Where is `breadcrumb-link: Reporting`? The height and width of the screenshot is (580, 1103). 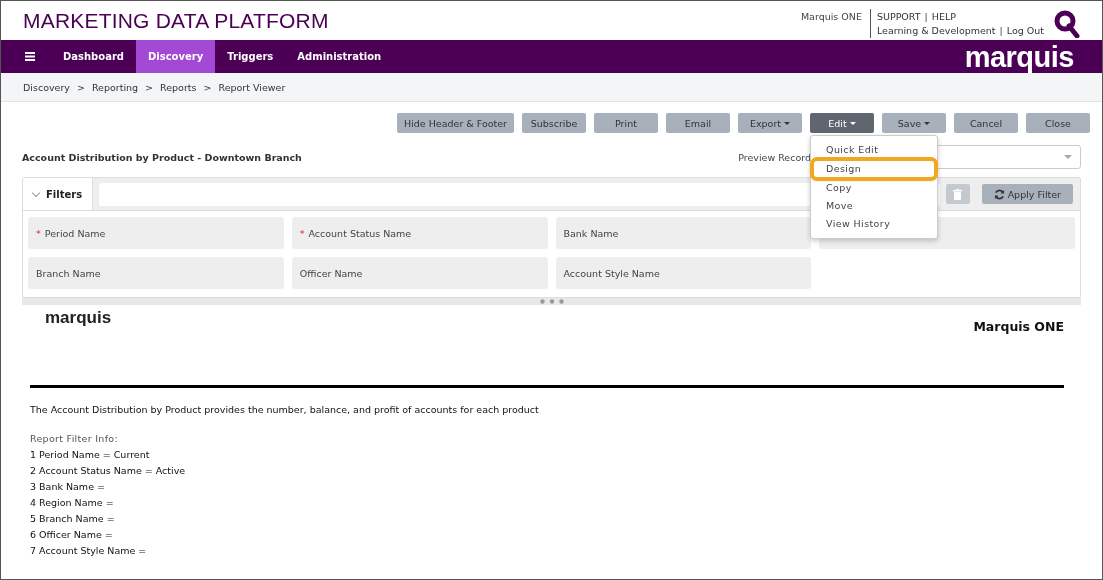
breadcrumb-link: Reporting is located at coordinates (115, 87).